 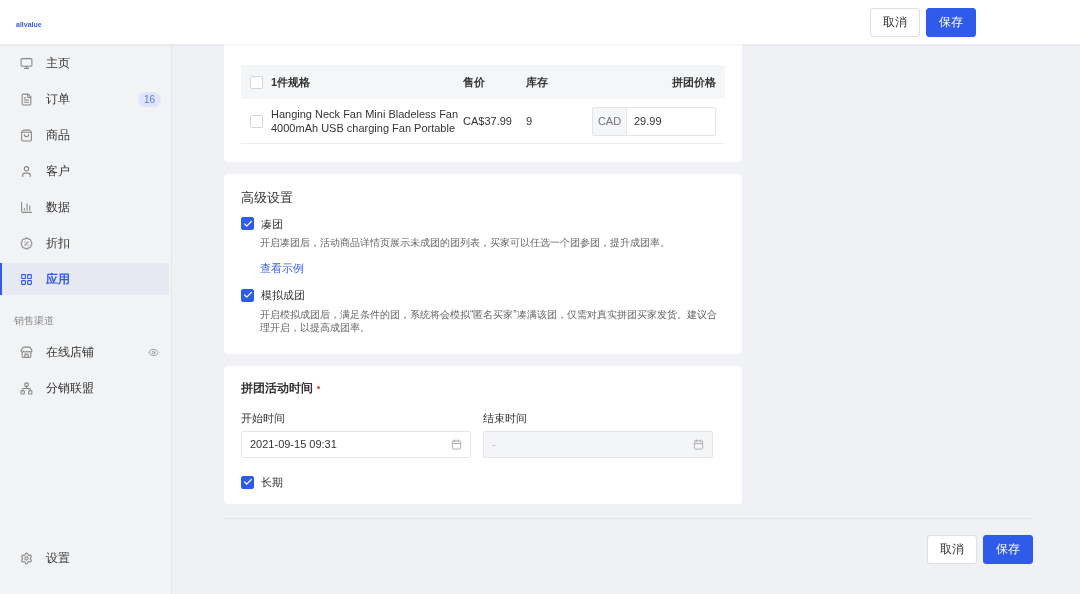 What do you see at coordinates (465, 242) in the screenshot?
I see `option-description: 开启凑团后，活动商品详情页展示未成团的团列表，买家可以任选一个团参团，提升成团率。` at bounding box center [465, 242].